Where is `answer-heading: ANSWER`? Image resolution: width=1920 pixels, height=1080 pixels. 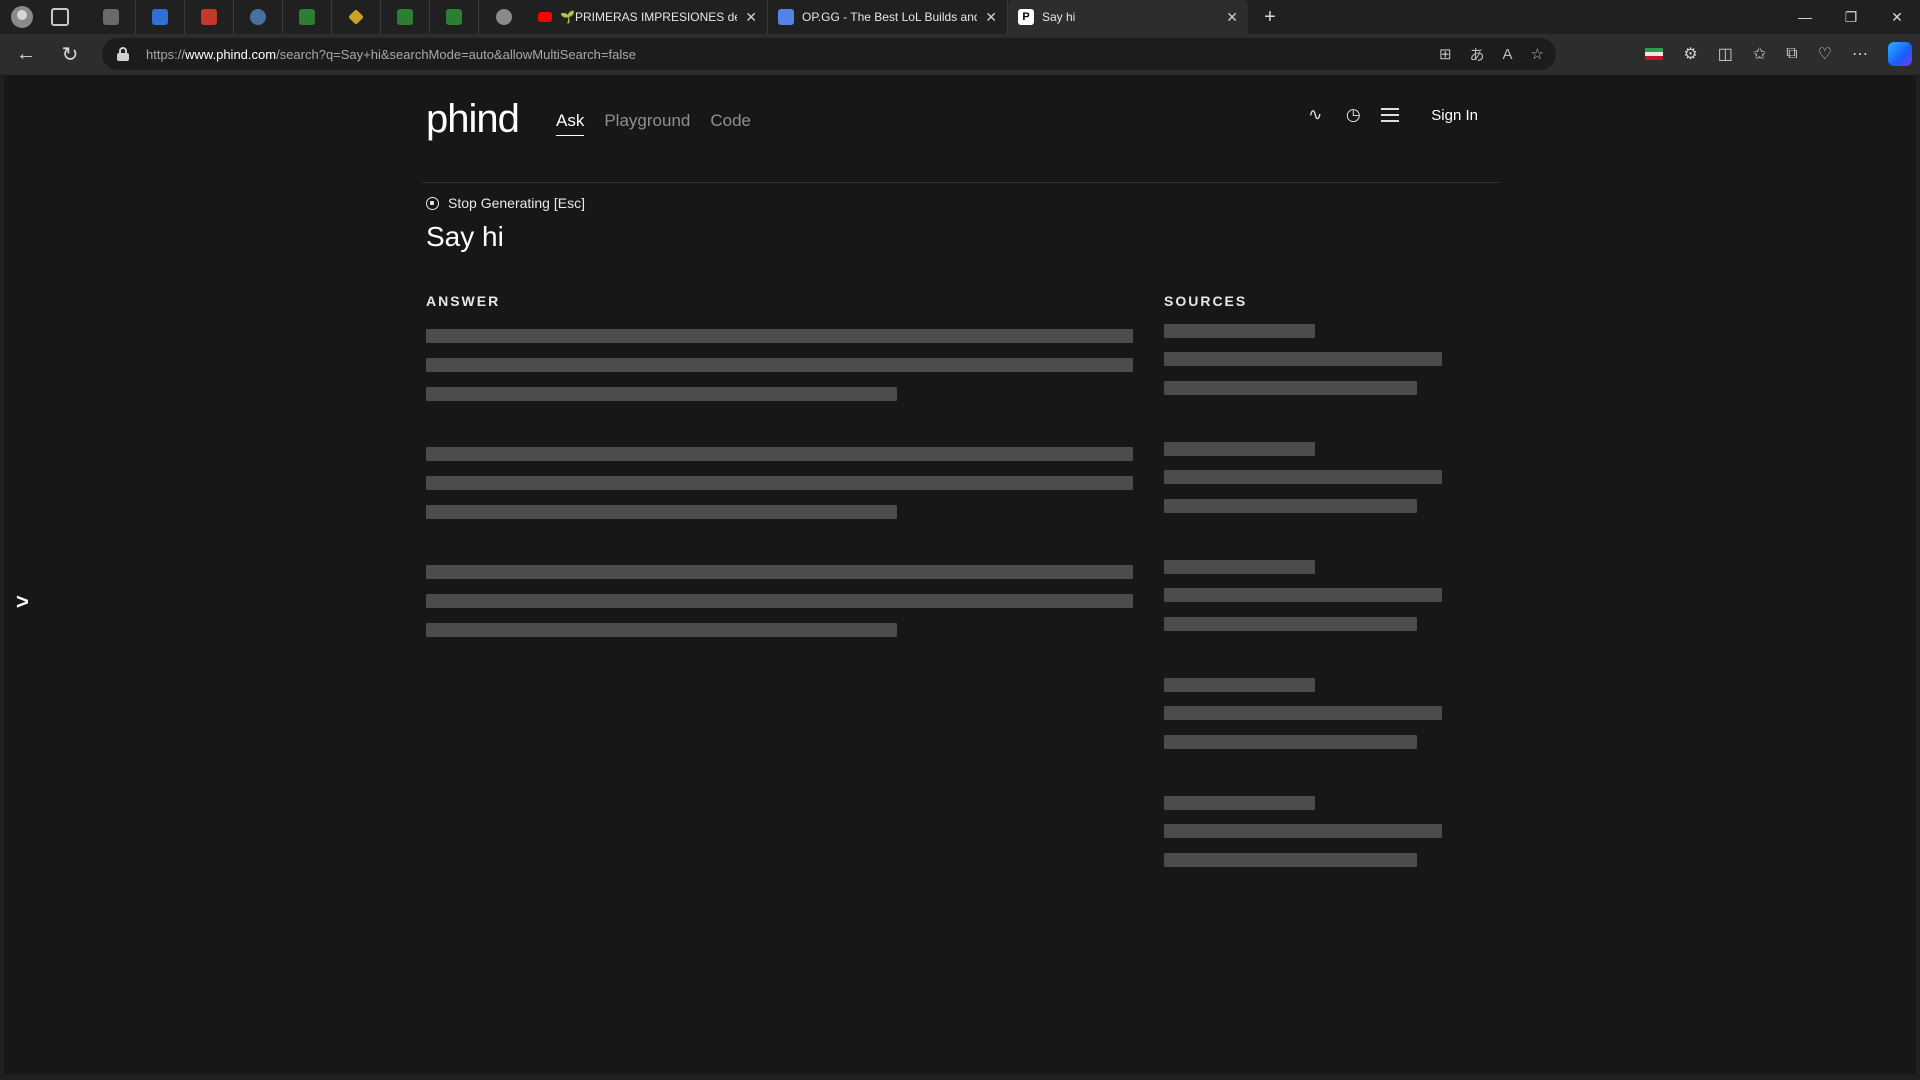 answer-heading: ANSWER is located at coordinates (463, 301).